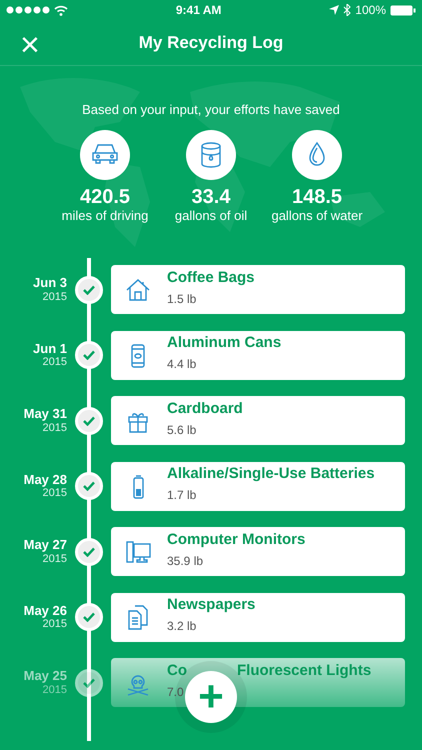 This screenshot has height=750, width=422. What do you see at coordinates (44, 676) in the screenshot?
I see `entry-date: May 25` at bounding box center [44, 676].